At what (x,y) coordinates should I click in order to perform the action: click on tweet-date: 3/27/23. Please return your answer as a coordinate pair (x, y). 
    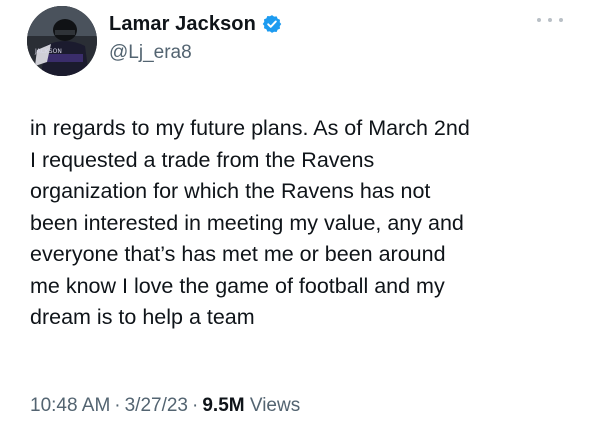
    Looking at the image, I should click on (156, 405).